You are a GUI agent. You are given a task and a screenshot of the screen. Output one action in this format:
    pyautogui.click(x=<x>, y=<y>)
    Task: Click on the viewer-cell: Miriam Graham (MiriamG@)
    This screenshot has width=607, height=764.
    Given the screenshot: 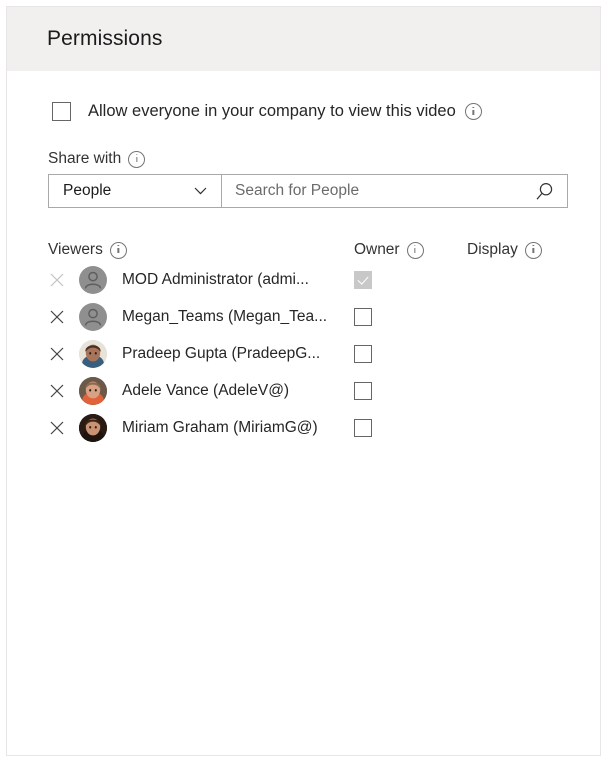 What is the action you would take?
    pyautogui.click(x=200, y=427)
    